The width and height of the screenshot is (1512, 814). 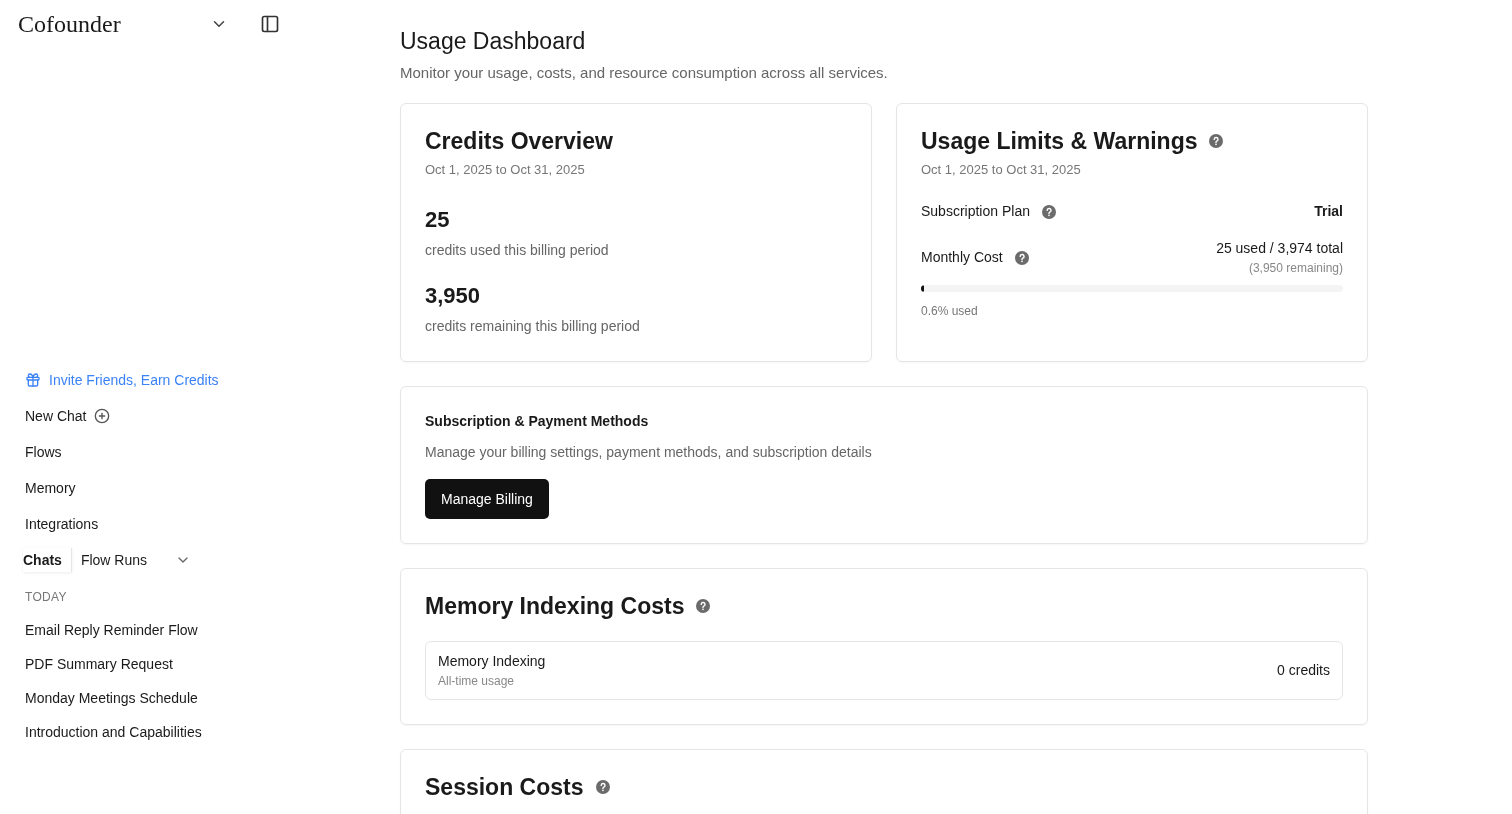 I want to click on usage-name: Memory Indexing, so click(x=492, y=661).